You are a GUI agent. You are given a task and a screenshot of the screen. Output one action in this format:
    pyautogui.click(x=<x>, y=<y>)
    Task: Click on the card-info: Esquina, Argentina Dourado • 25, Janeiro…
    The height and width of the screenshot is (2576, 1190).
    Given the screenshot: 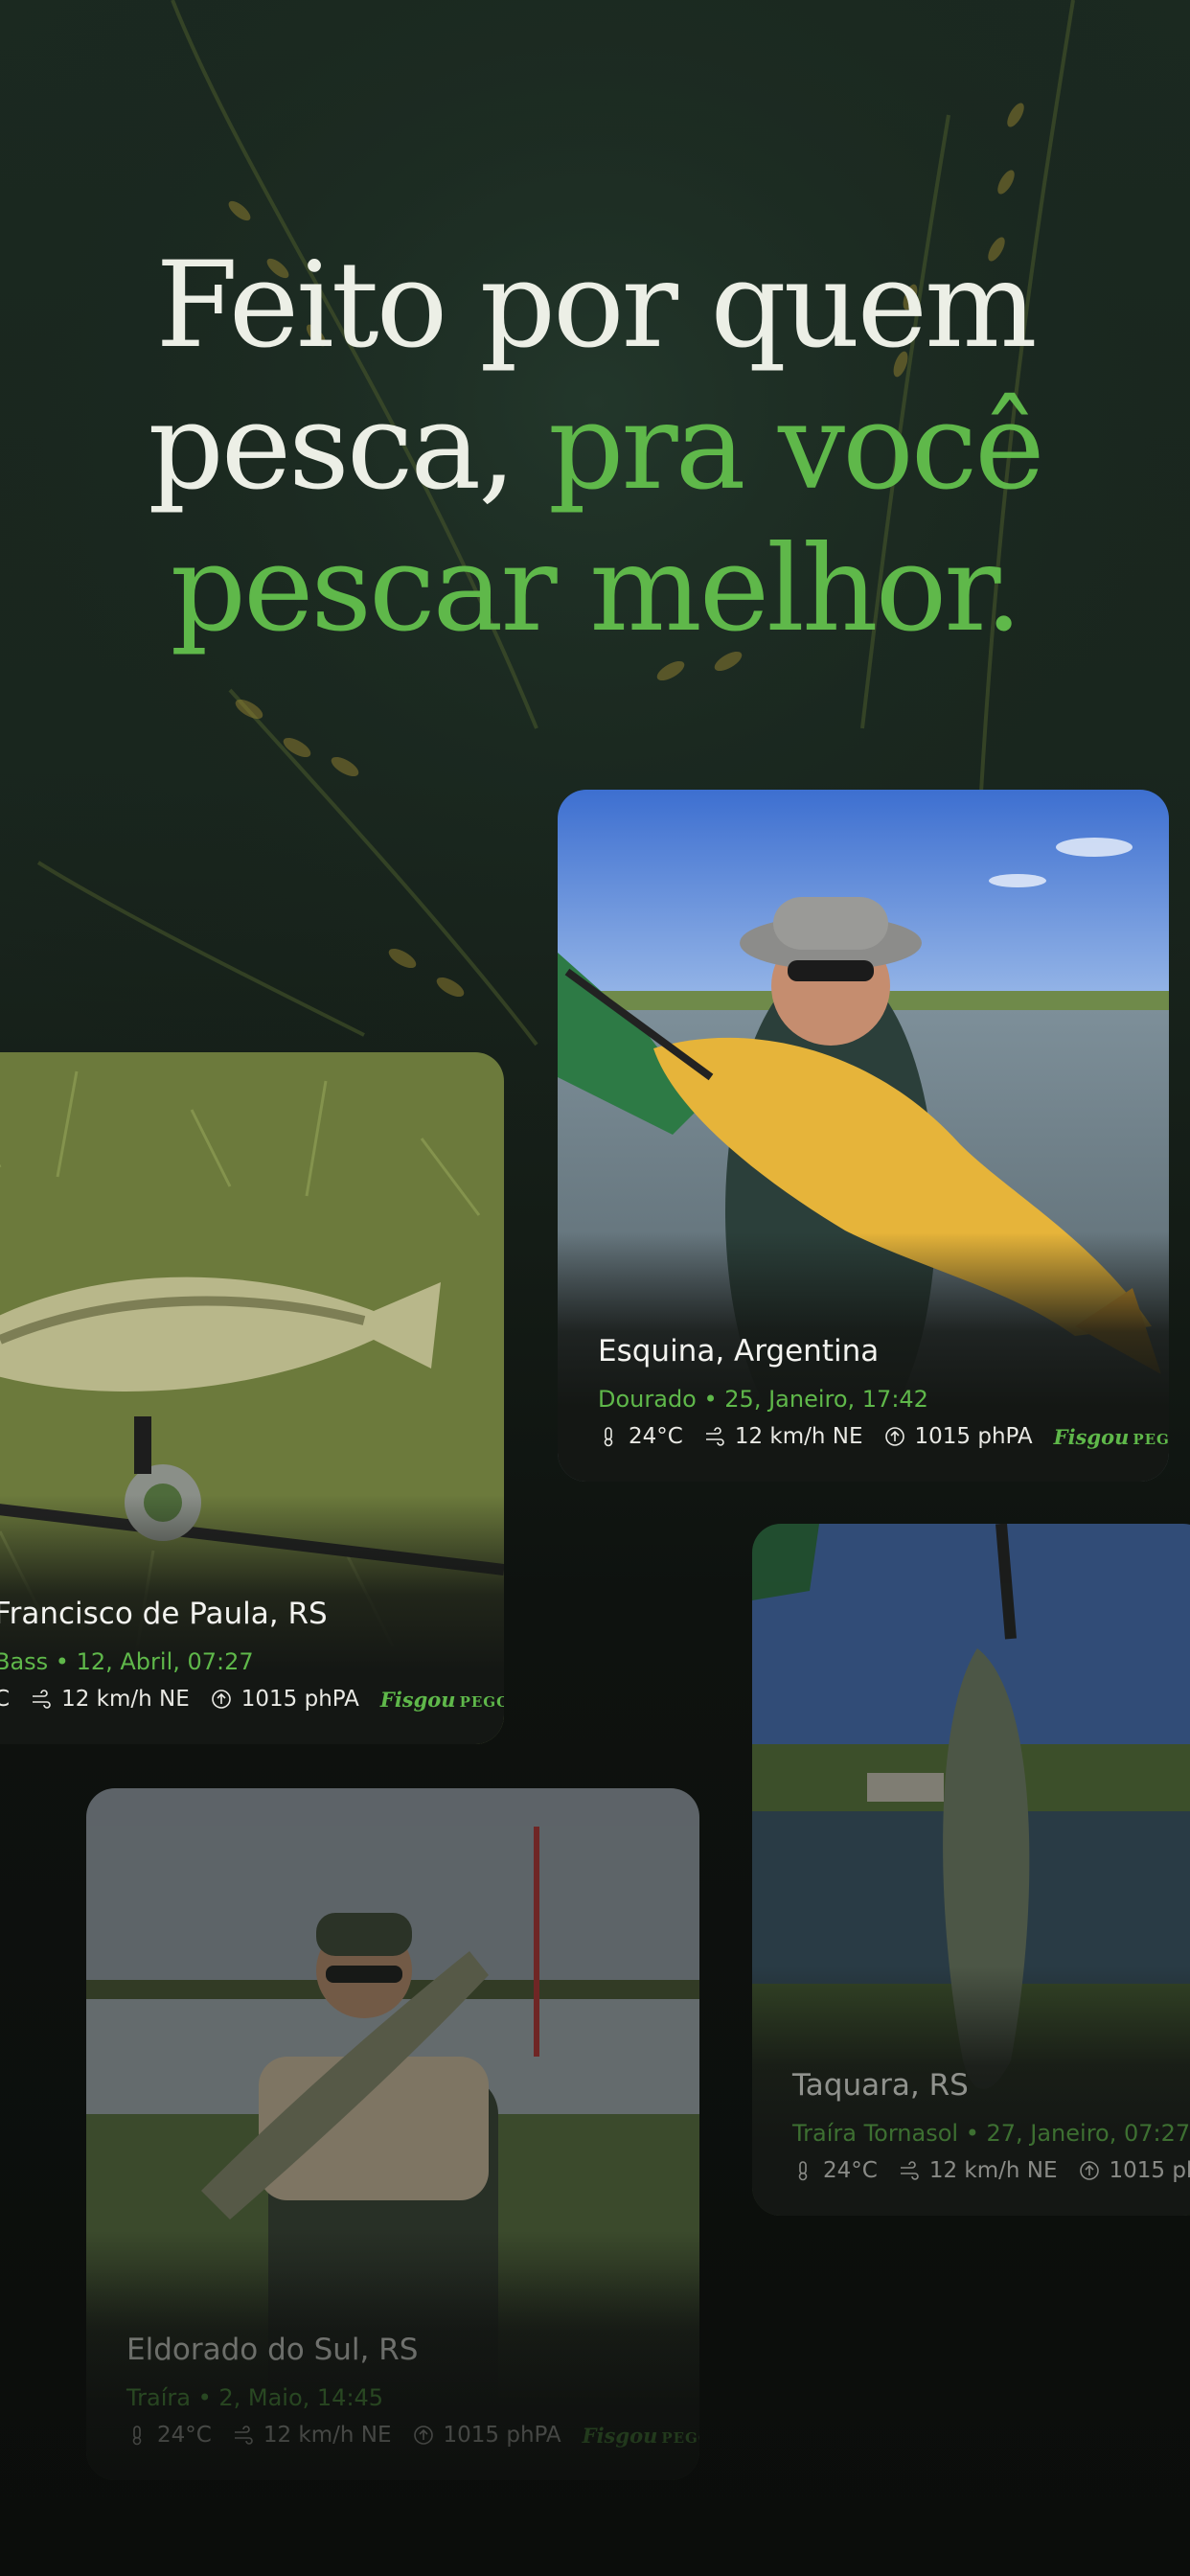 What is the action you would take?
    pyautogui.click(x=884, y=1391)
    